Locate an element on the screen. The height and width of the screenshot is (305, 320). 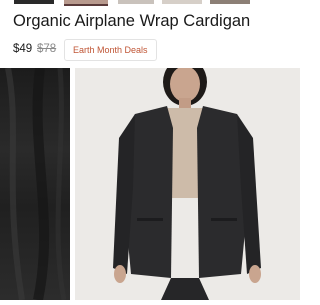
thumbnail-strip is located at coordinates (150, 3).